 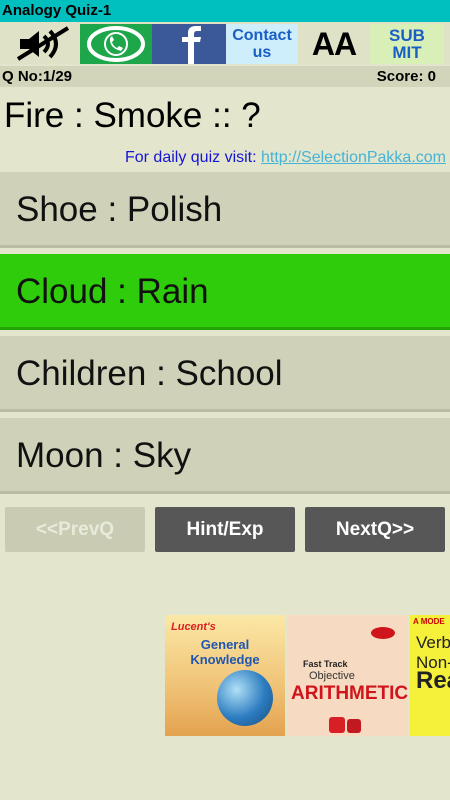 I want to click on daily-quiz-prefix: For daily quiz visit:, so click(x=193, y=157).